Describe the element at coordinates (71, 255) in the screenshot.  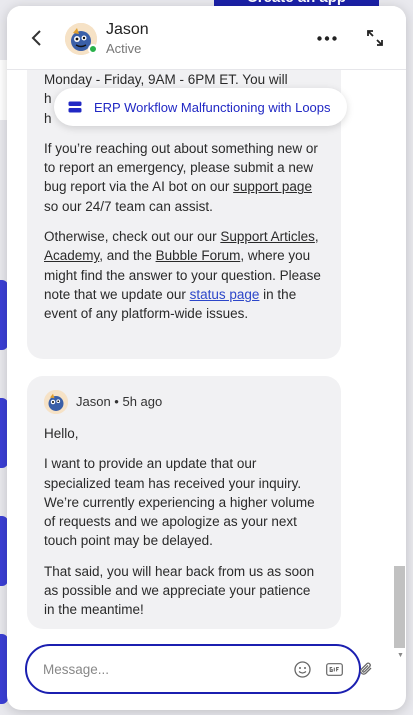
I see `academy-link: Academy` at that location.